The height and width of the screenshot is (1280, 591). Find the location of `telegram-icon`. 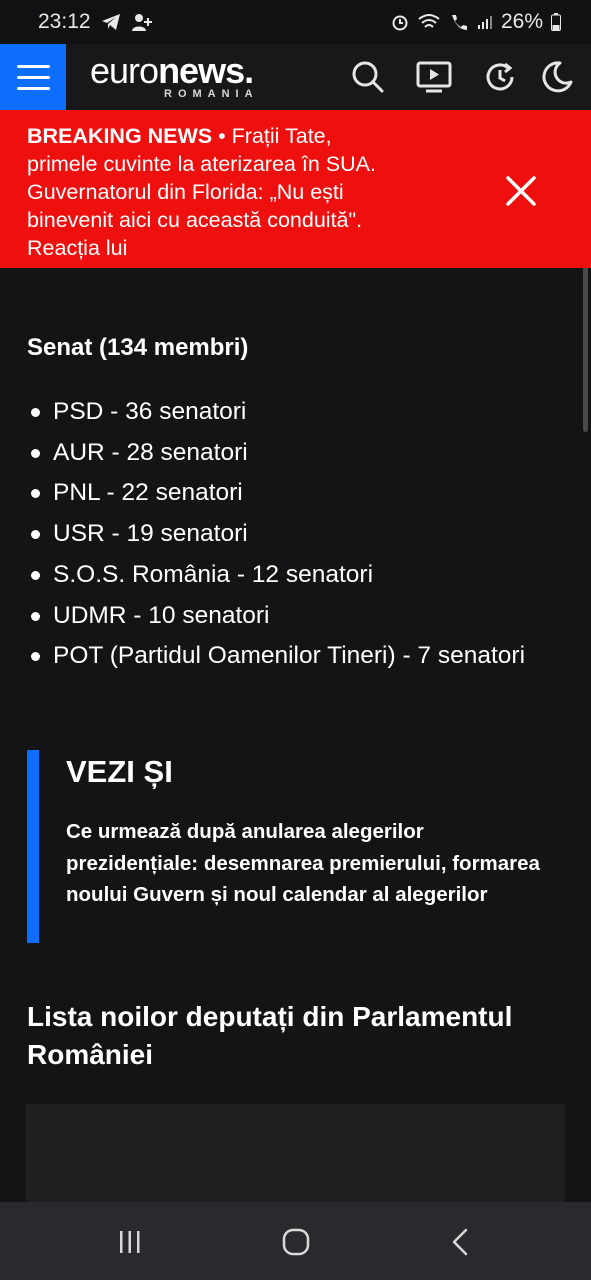

telegram-icon is located at coordinates (111, 22).